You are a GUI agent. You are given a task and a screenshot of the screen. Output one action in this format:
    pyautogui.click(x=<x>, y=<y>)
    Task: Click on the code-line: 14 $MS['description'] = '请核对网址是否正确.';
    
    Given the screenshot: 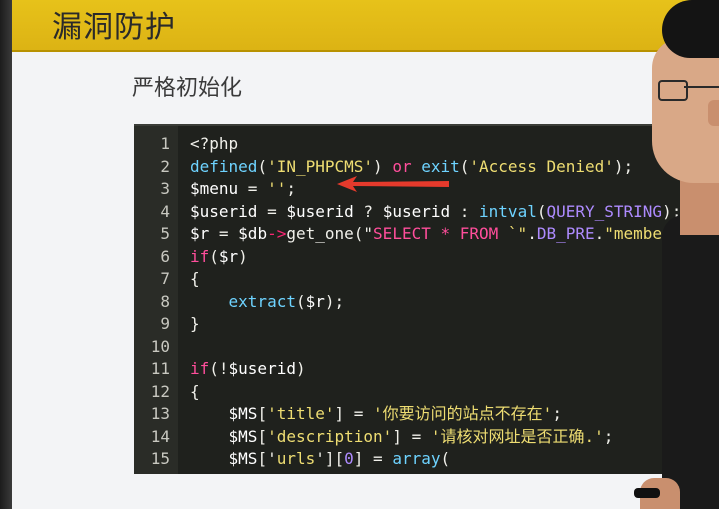 What is the action you would take?
    pyautogui.click(x=426, y=437)
    